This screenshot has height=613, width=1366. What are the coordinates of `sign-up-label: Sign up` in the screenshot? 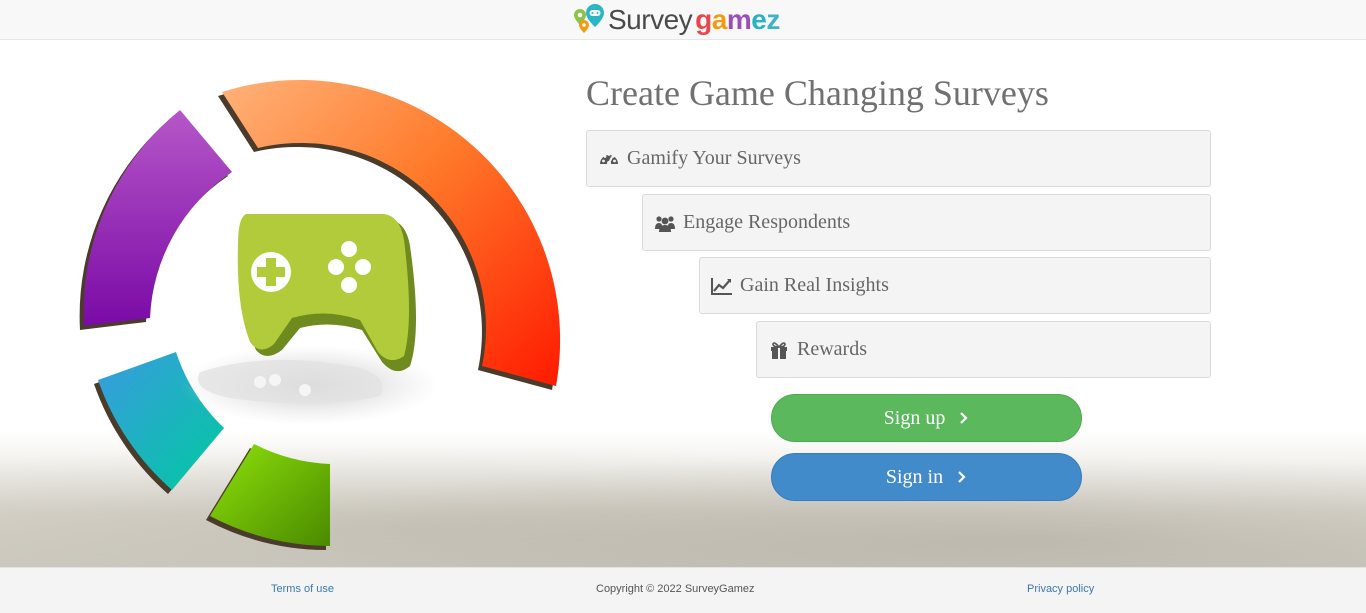 It's located at (914, 417).